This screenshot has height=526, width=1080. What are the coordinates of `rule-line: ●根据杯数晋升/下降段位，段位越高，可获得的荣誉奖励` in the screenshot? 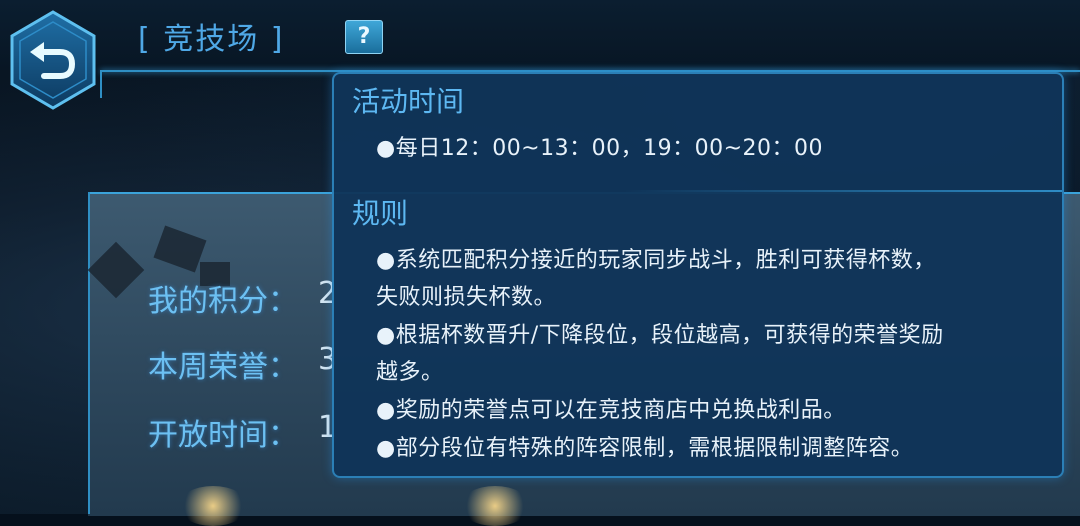 It's located at (660, 335).